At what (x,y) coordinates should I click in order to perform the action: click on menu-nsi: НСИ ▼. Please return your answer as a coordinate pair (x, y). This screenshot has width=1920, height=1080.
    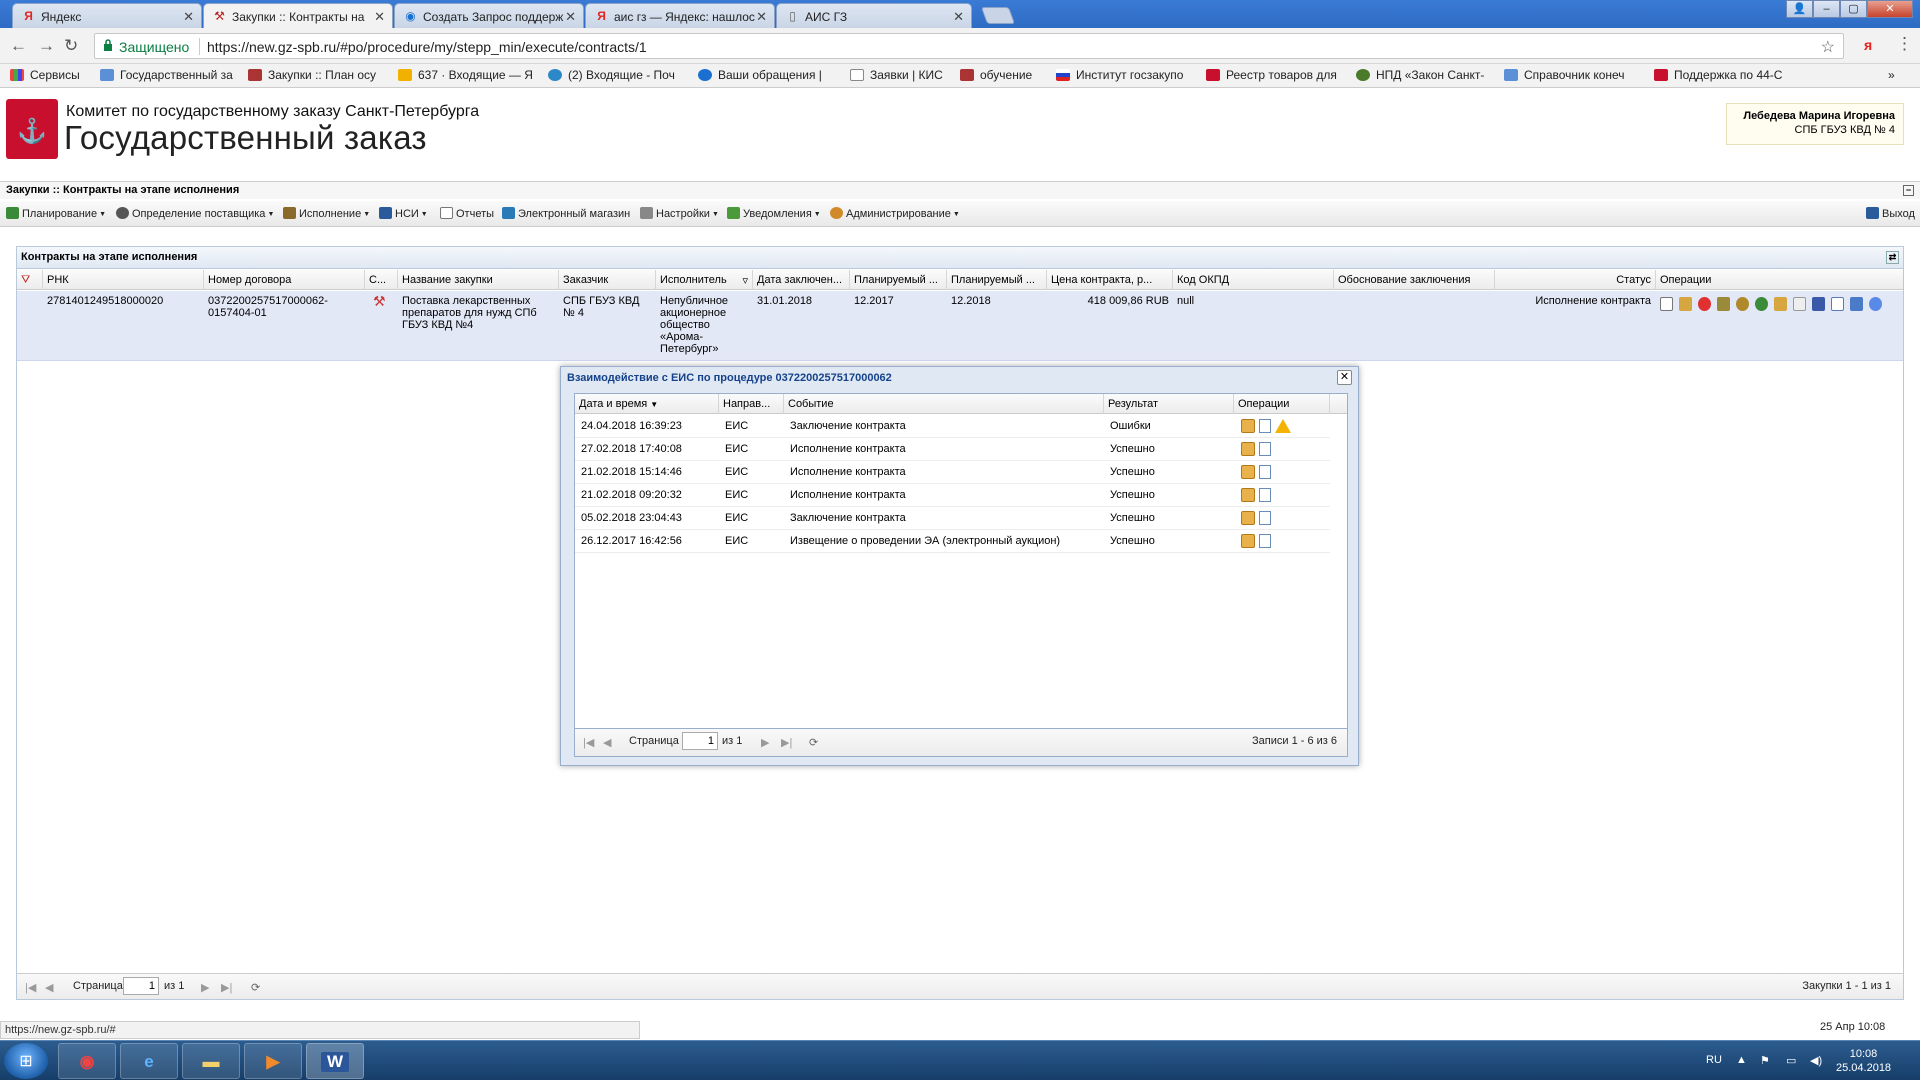
    Looking at the image, I should click on (403, 213).